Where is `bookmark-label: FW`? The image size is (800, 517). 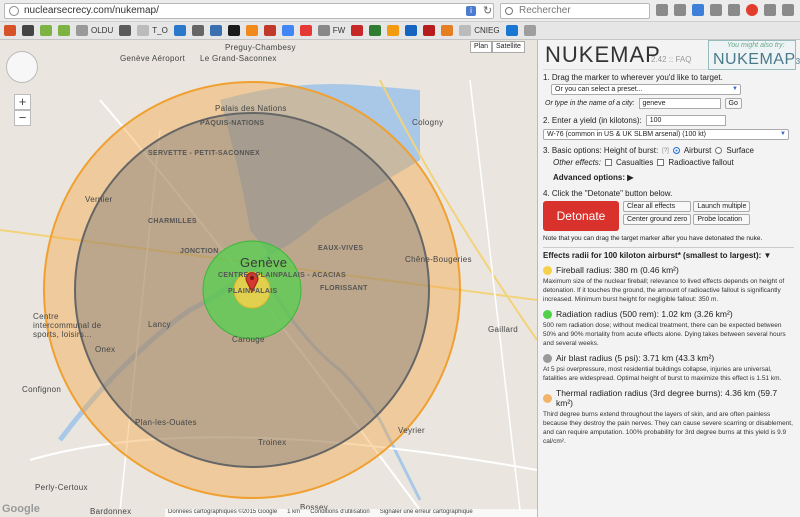
bookmark-label: FW is located at coordinates (339, 30).